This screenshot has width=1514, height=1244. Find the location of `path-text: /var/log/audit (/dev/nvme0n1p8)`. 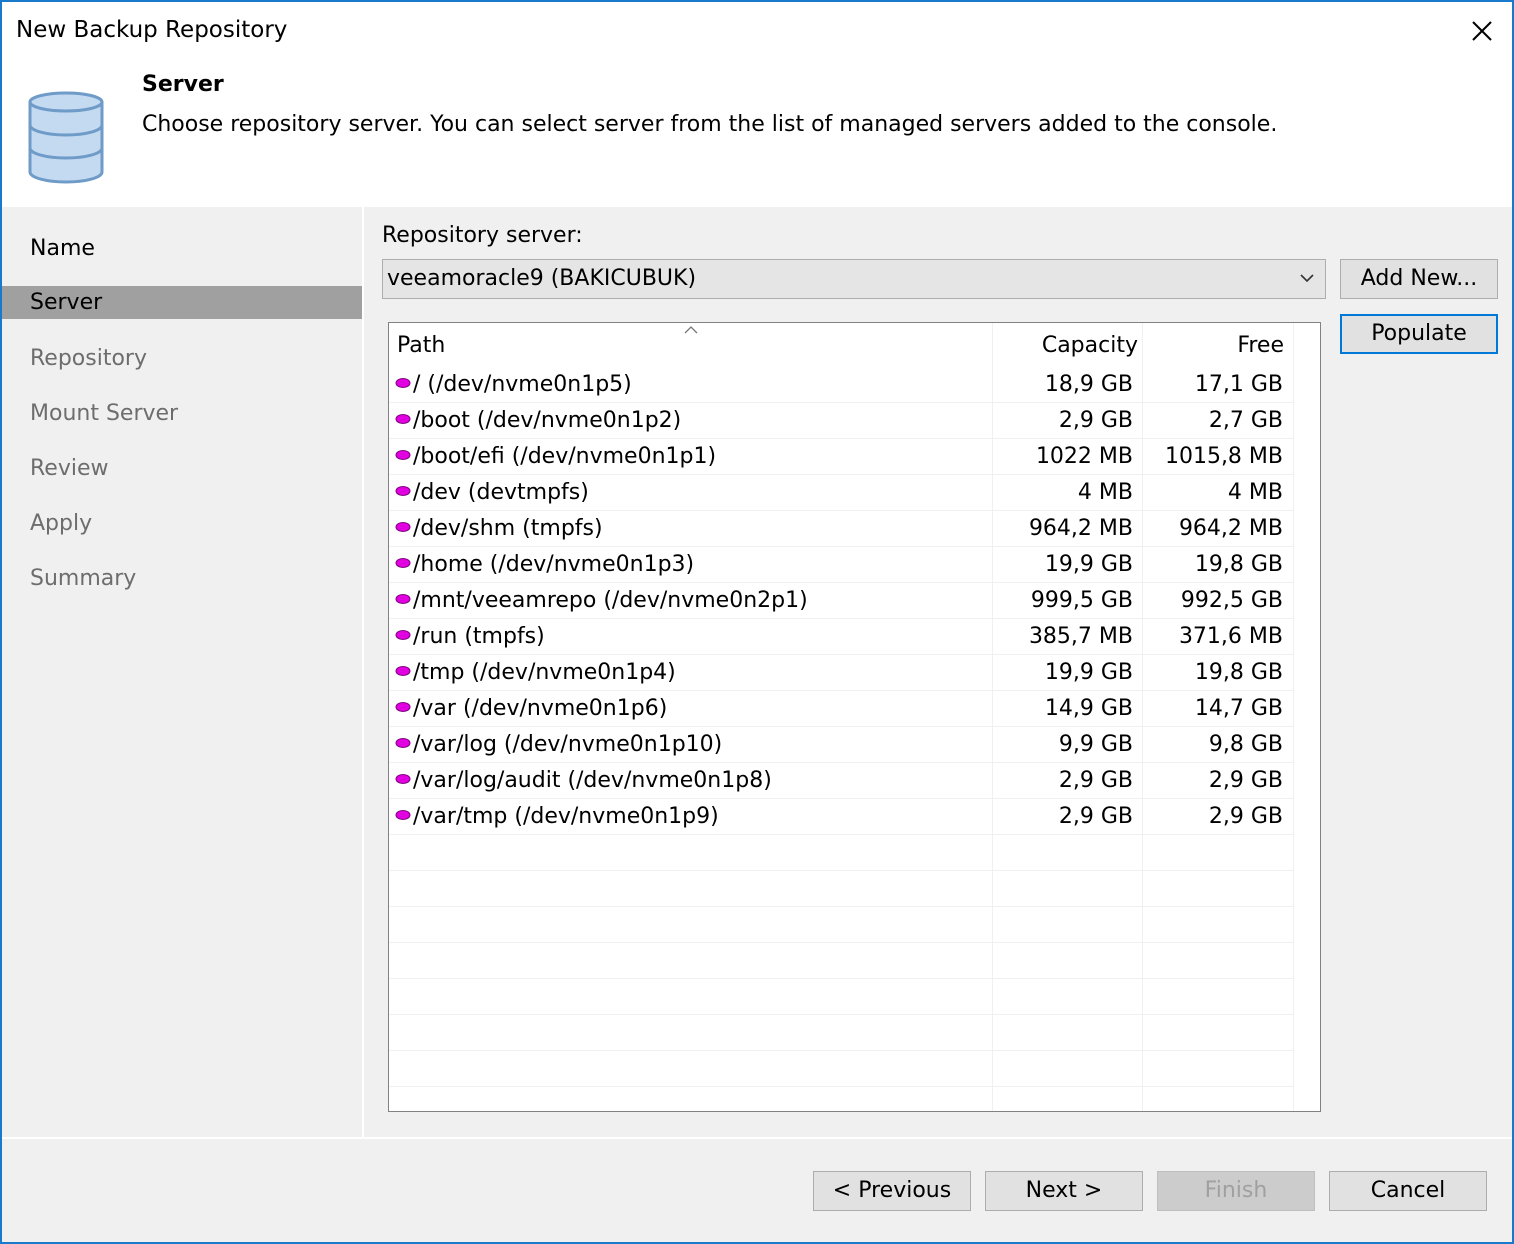

path-text: /var/log/audit (/dev/nvme0n1p8) is located at coordinates (592, 780).